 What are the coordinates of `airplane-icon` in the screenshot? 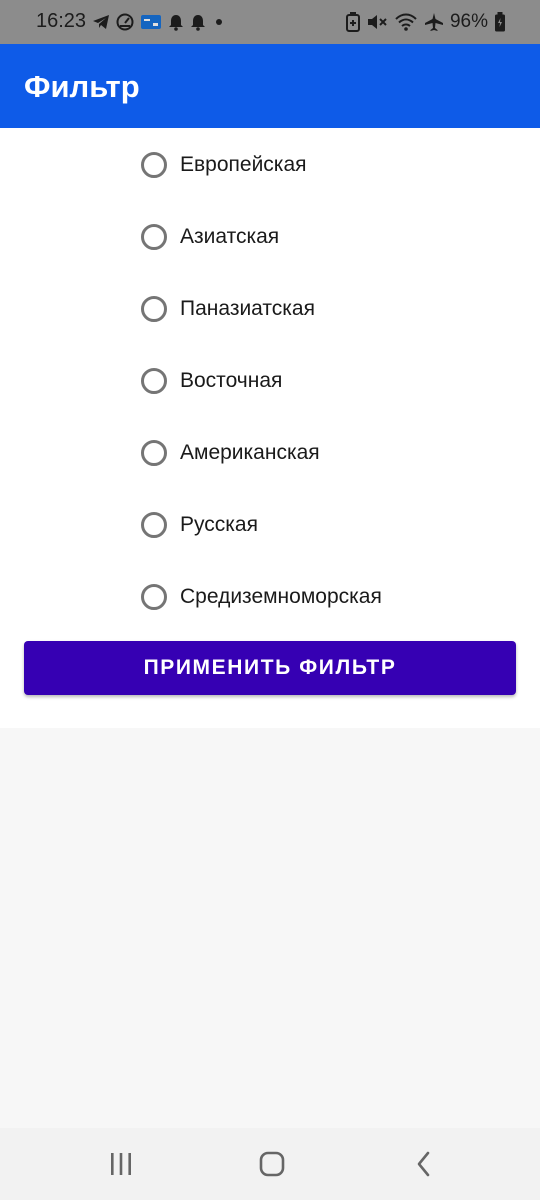 It's located at (433, 22).